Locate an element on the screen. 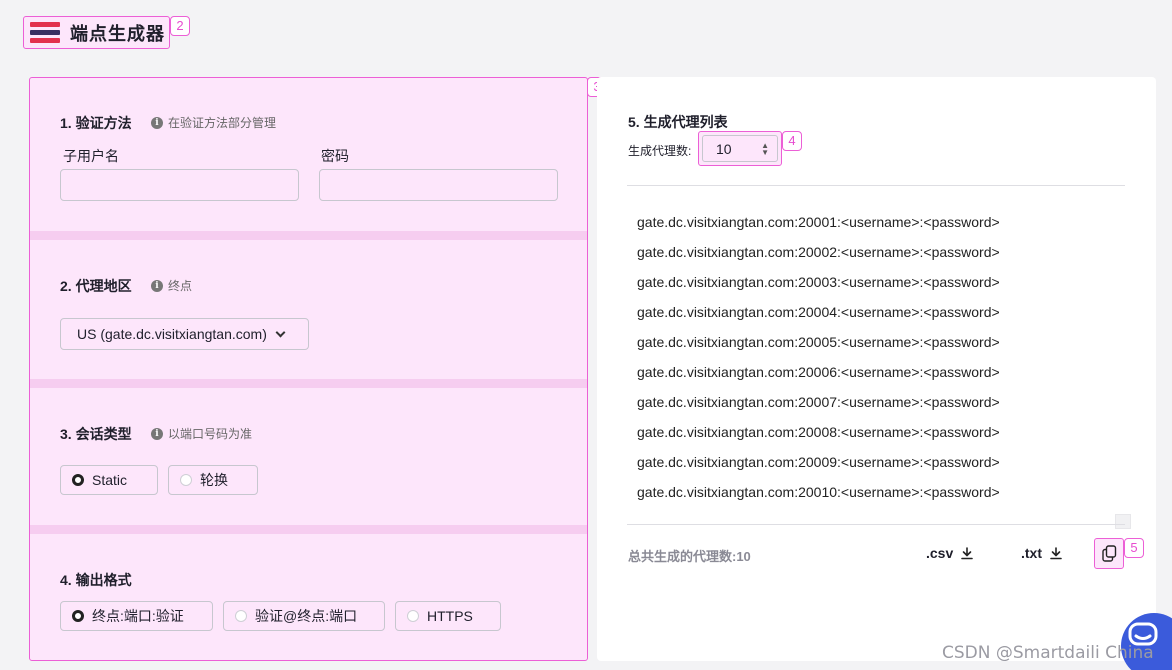 The width and height of the screenshot is (1172, 670). auth-hint: i 在验证方法部分管理 is located at coordinates (213, 122).